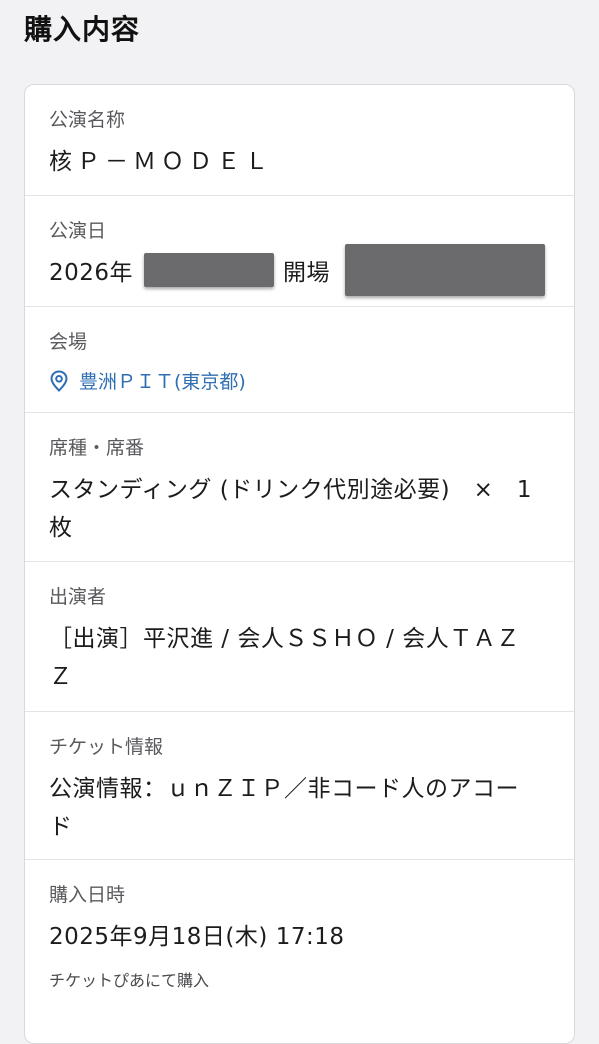 This screenshot has width=599, height=1044. I want to click on event-name-value: 核Ｐ－ＭＯＤＥＬ, so click(161, 162).